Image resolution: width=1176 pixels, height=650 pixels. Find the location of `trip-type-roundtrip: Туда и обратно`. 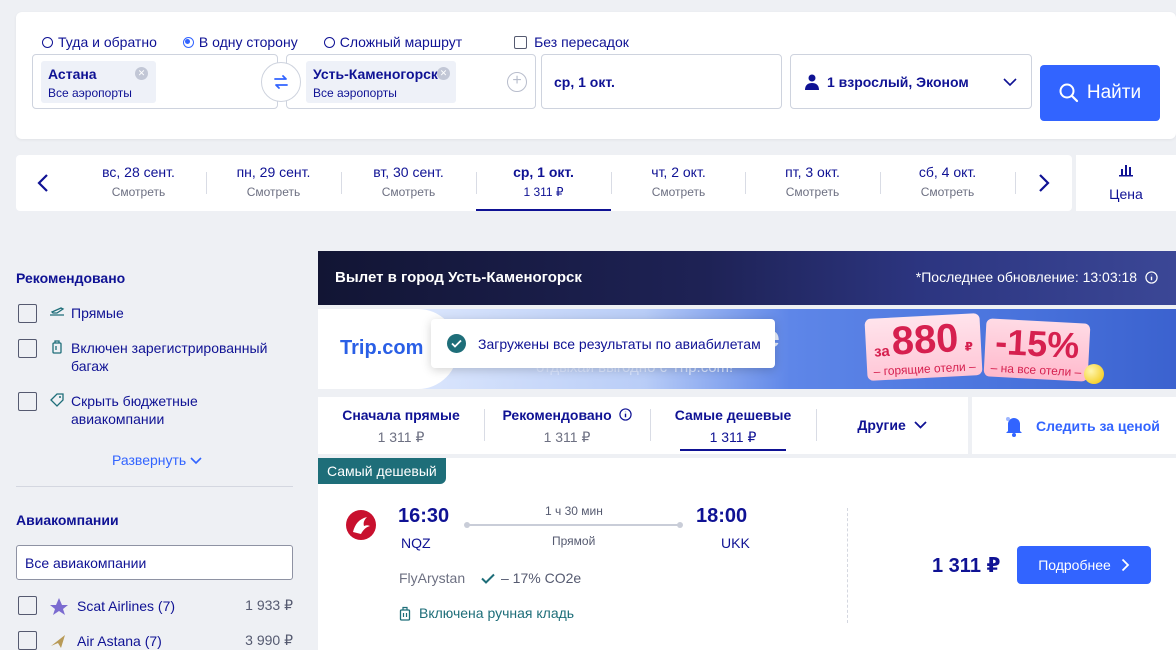

trip-type-roundtrip: Туда и обратно is located at coordinates (99, 42).